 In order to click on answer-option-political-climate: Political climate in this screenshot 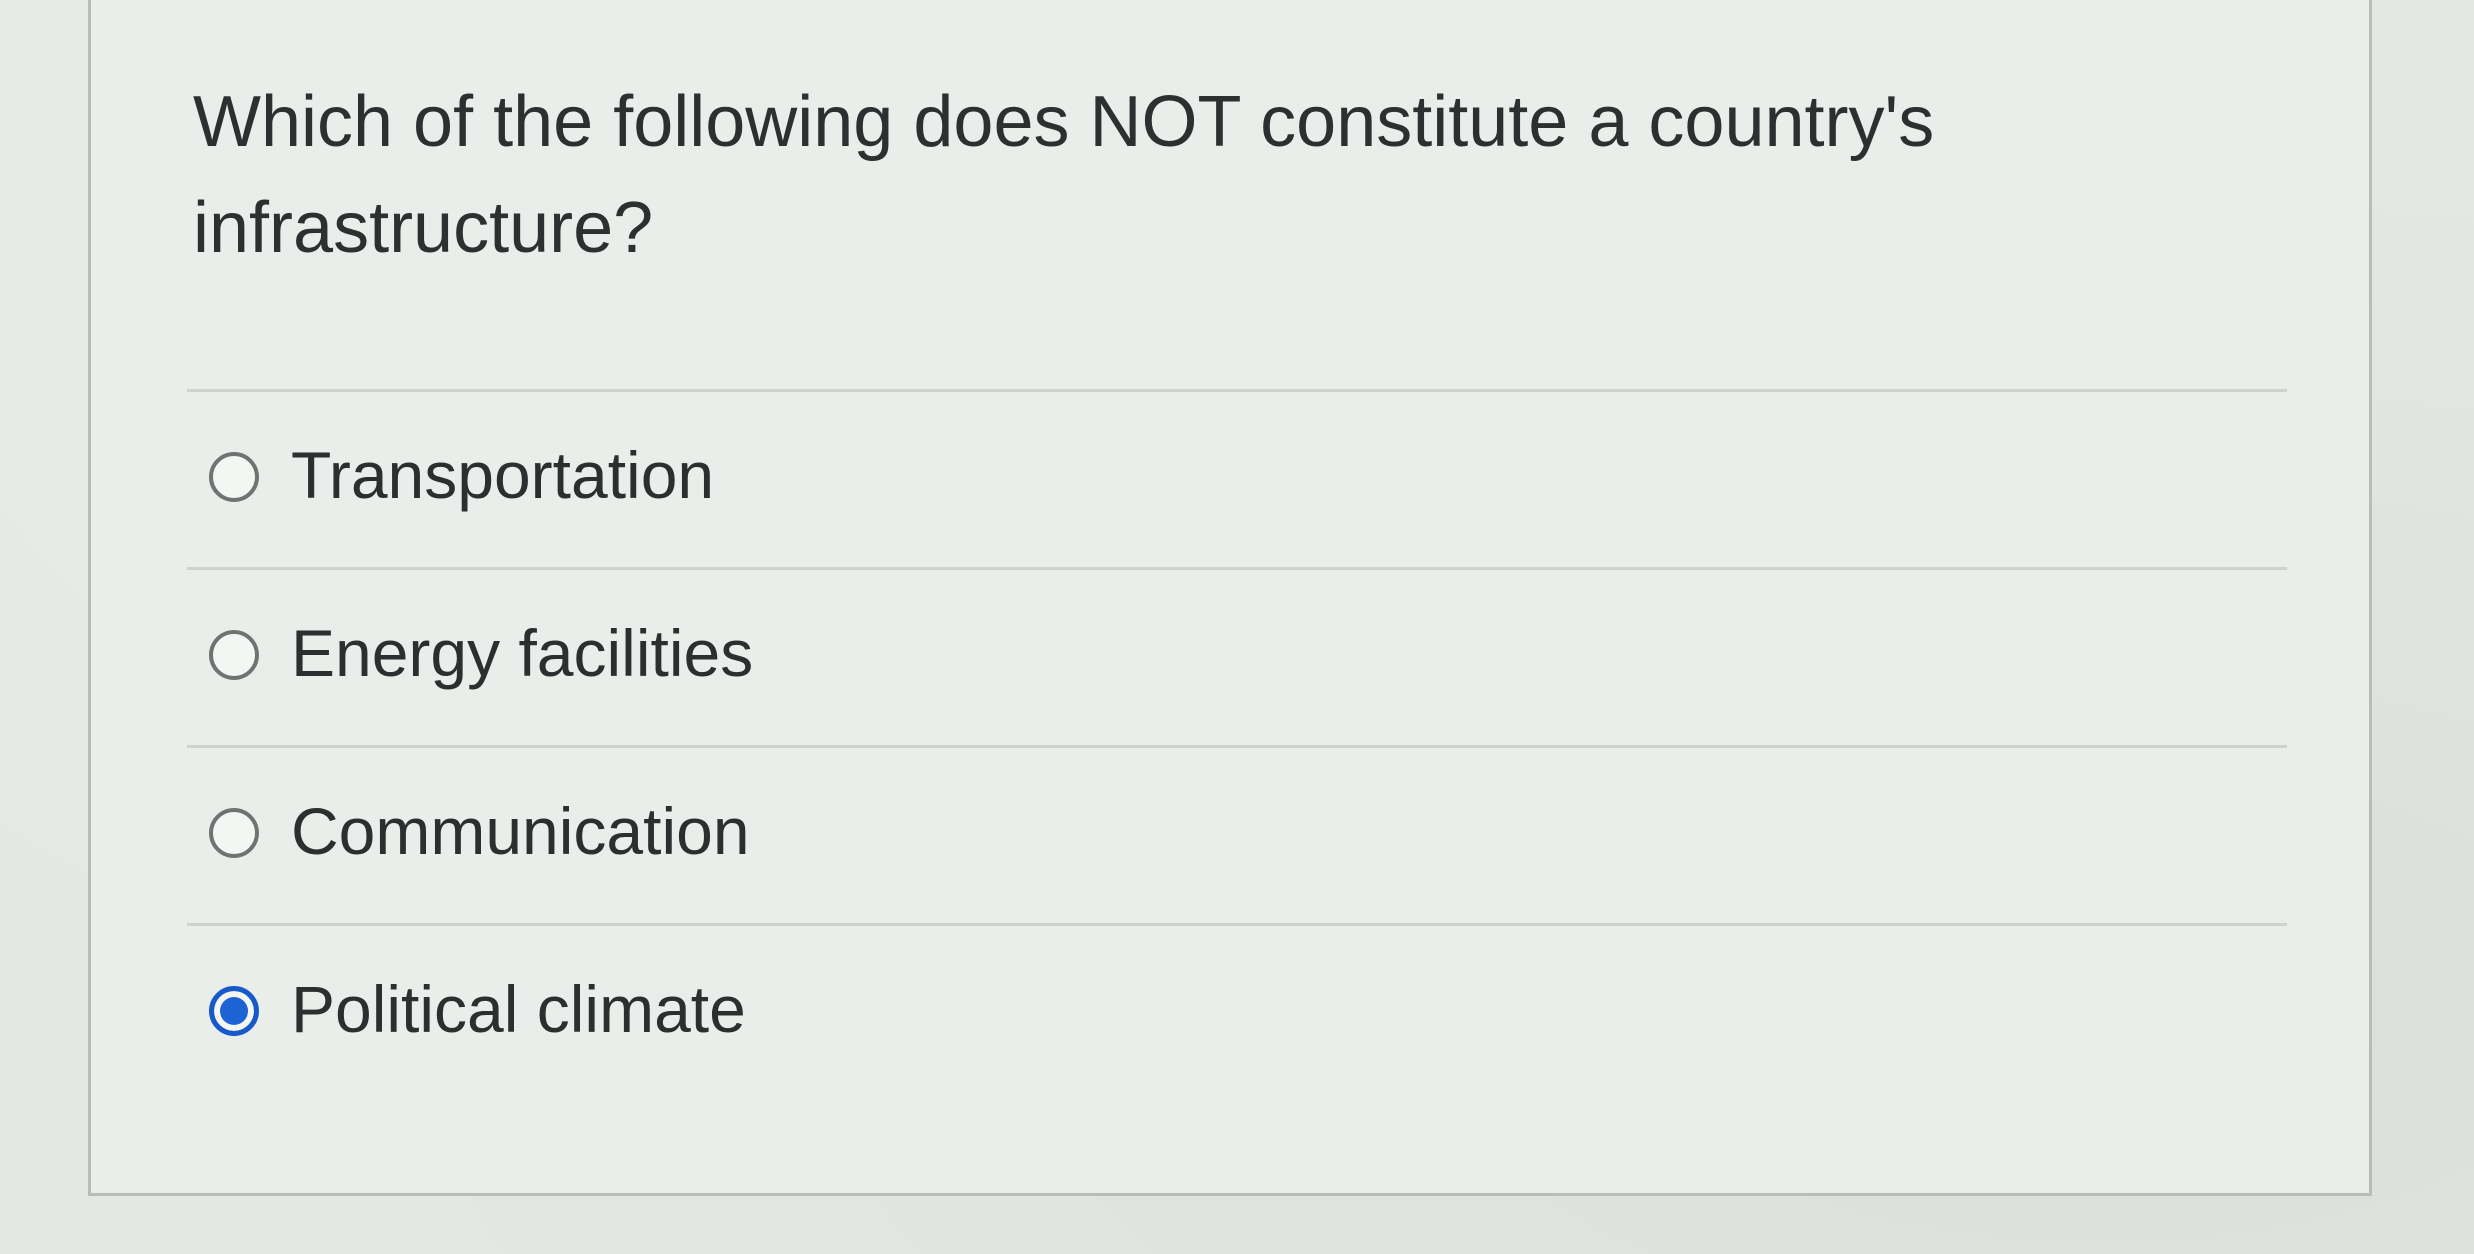, I will do `click(1237, 1012)`.